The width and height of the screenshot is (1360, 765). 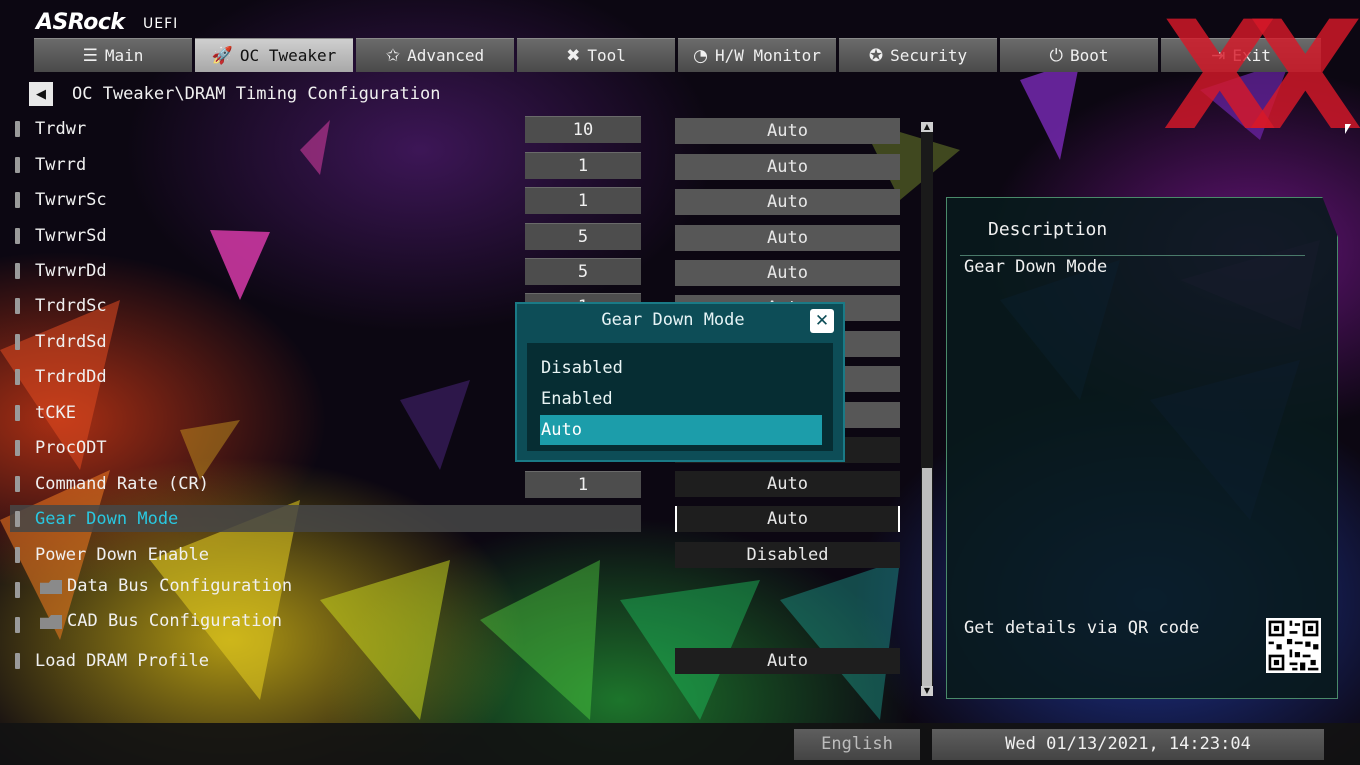 I want to click on power-down-enable-option: Disabled, so click(x=787, y=555).